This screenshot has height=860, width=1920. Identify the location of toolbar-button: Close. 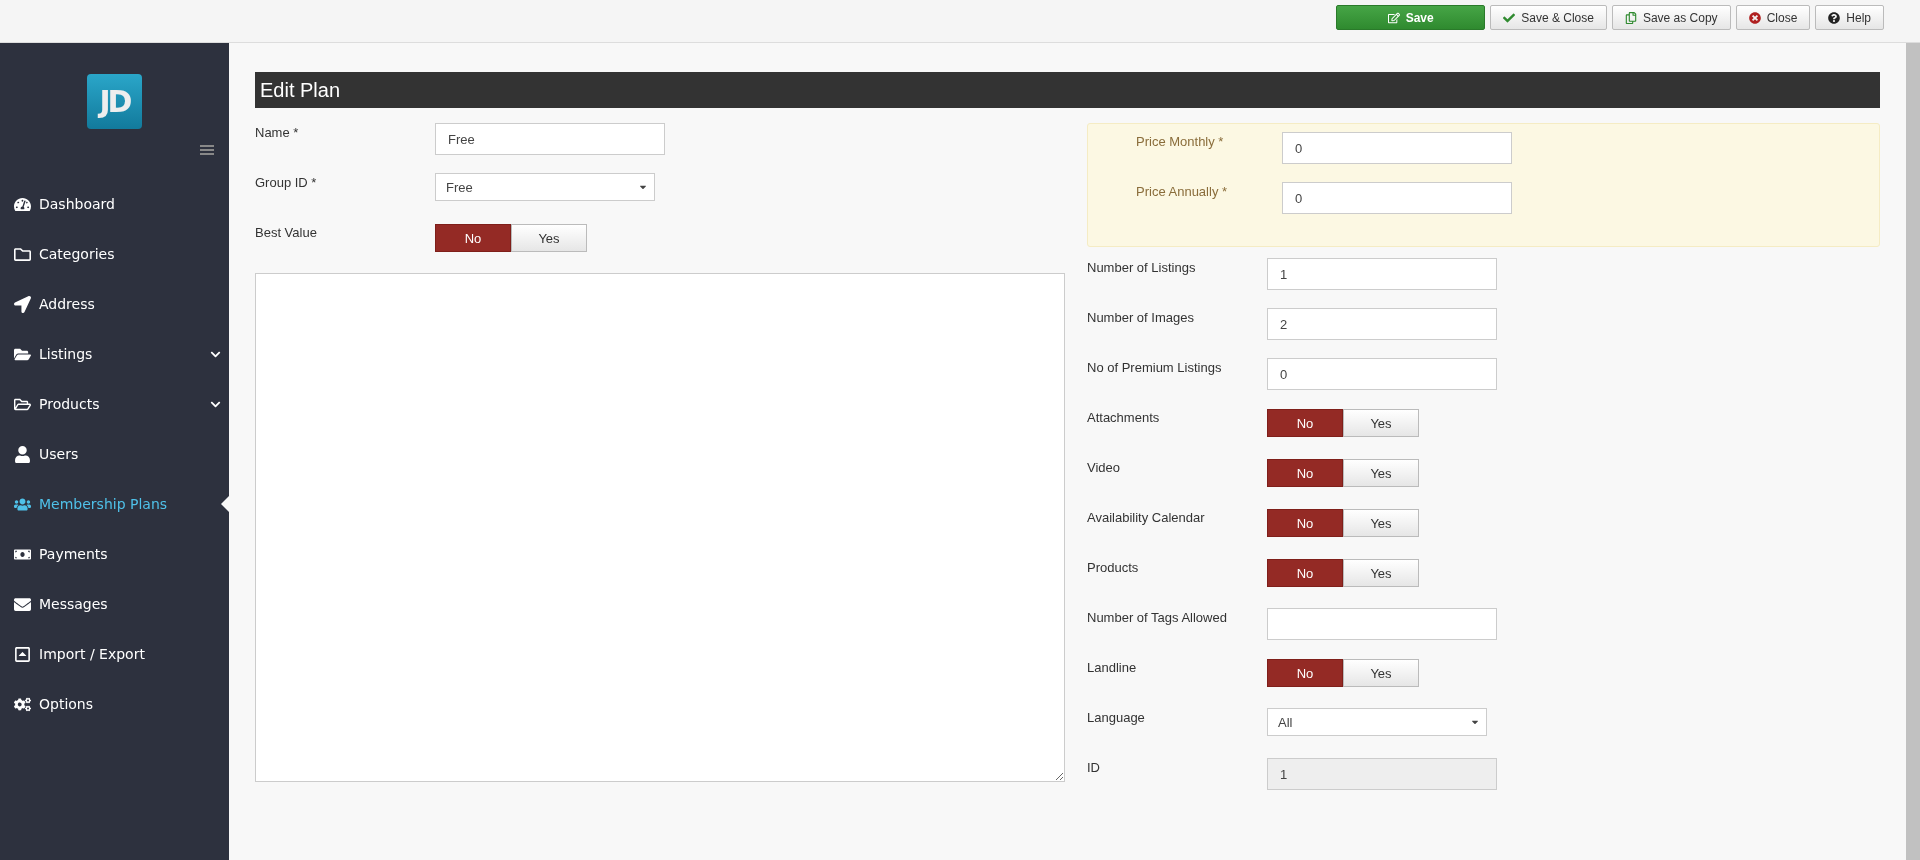
(1773, 17).